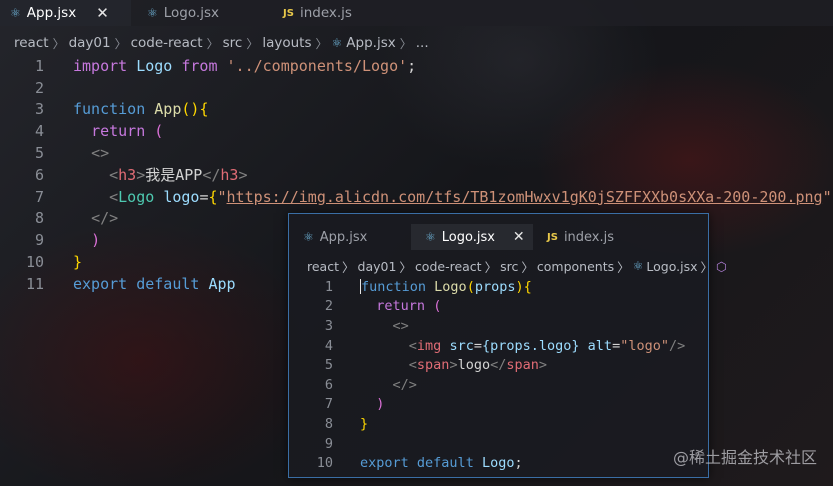 This screenshot has height=486, width=833. What do you see at coordinates (416, 88) in the screenshot?
I see `code-line: 2` at bounding box center [416, 88].